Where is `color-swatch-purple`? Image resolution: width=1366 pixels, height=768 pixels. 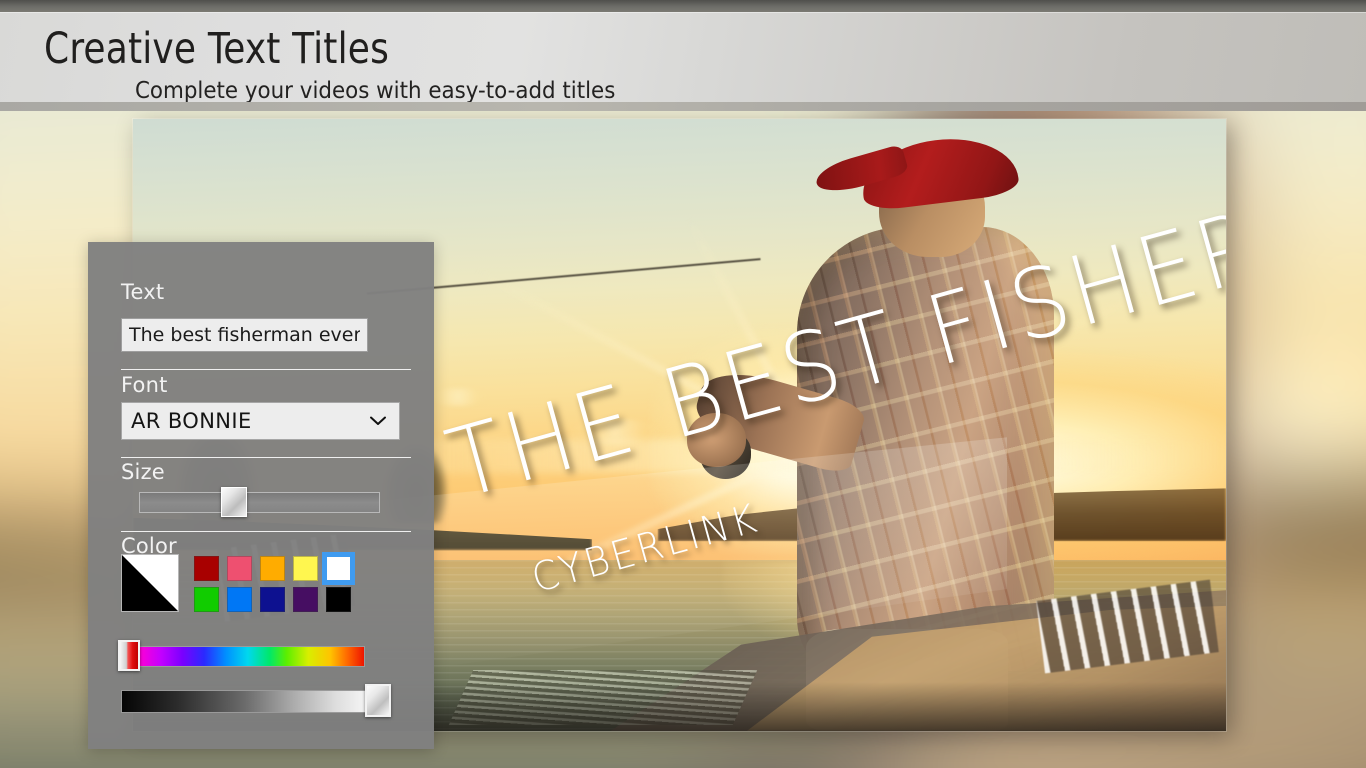 color-swatch-purple is located at coordinates (305, 599).